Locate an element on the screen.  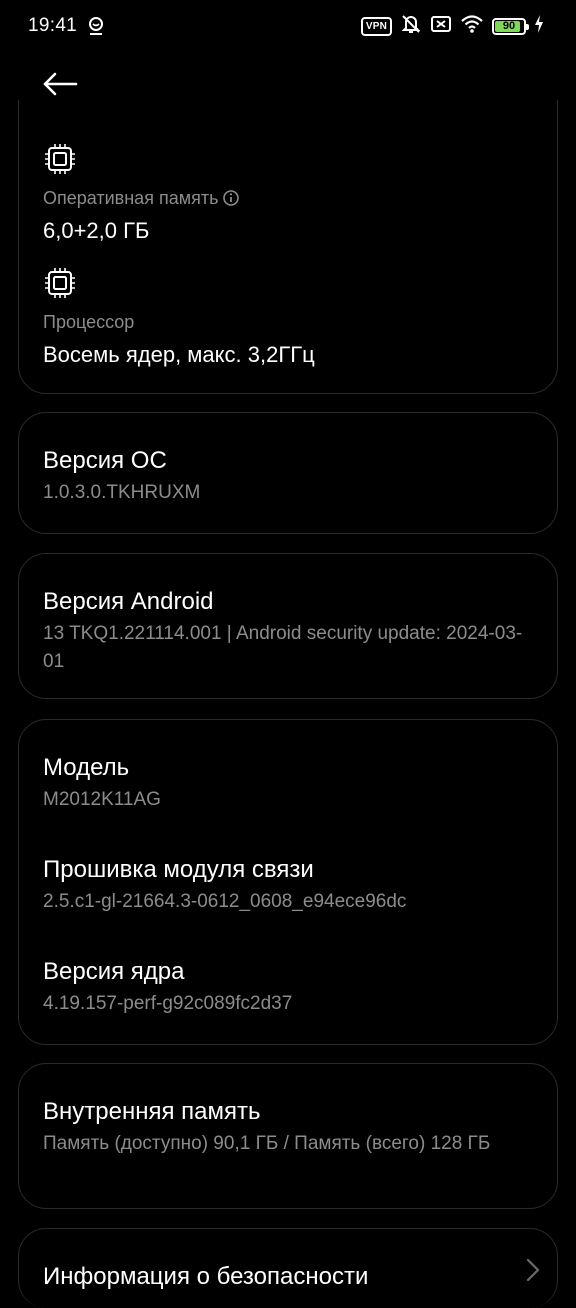
vpn-icon: VPN is located at coordinates (376, 26).